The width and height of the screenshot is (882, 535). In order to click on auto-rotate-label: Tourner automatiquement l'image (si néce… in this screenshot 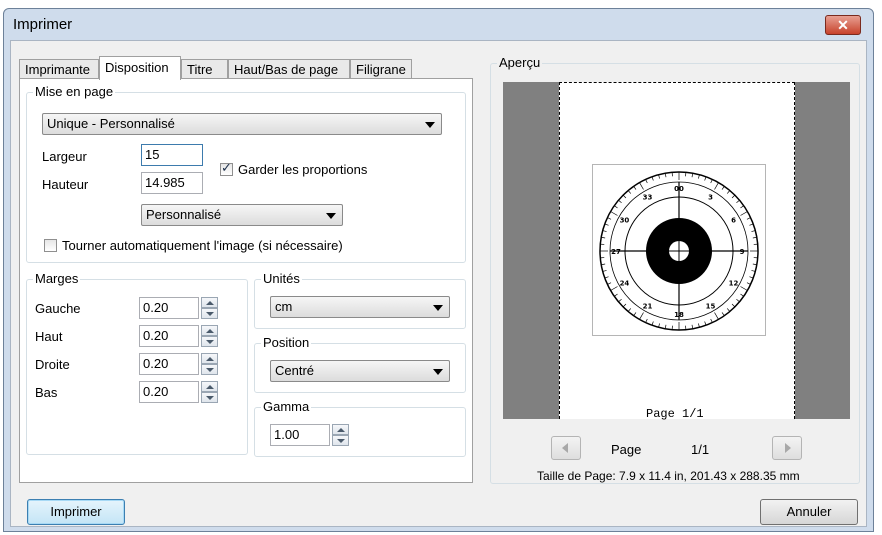, I will do `click(202, 245)`.